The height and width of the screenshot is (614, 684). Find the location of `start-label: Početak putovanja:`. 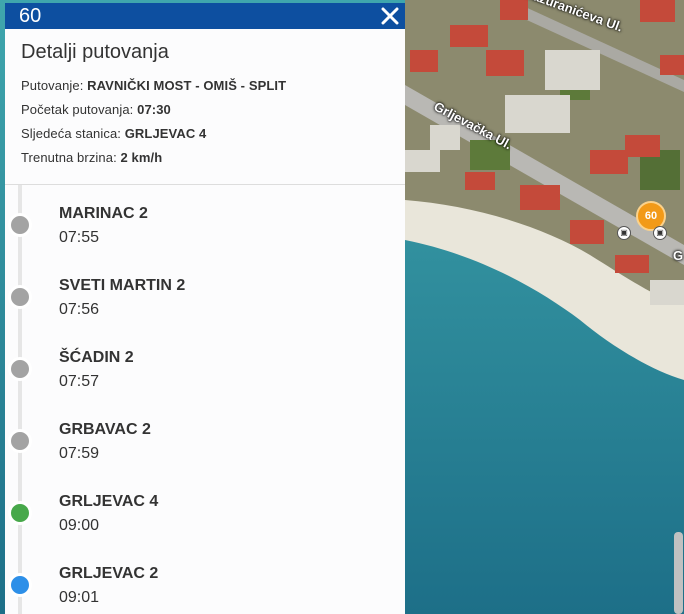

start-label: Početak putovanja: is located at coordinates (77, 109).